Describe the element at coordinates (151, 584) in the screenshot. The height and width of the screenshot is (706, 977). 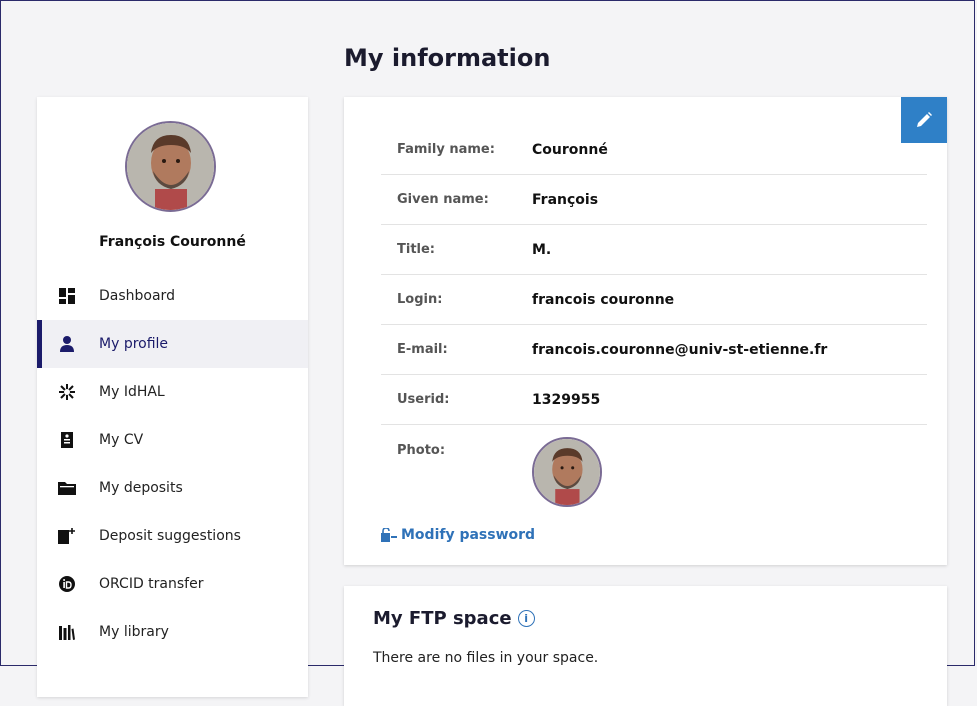
I see `sidebar-item-label: ORCID transfer` at that location.